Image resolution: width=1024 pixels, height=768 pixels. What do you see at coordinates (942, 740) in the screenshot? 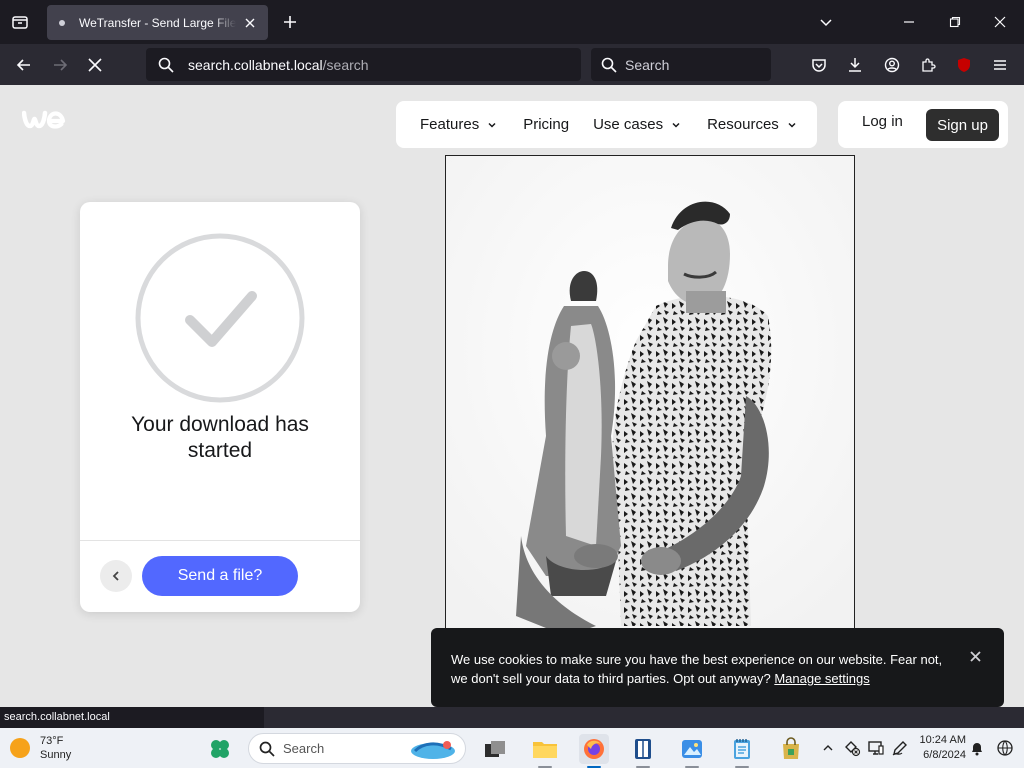
I see `clock-time: 10:24 AM` at bounding box center [942, 740].